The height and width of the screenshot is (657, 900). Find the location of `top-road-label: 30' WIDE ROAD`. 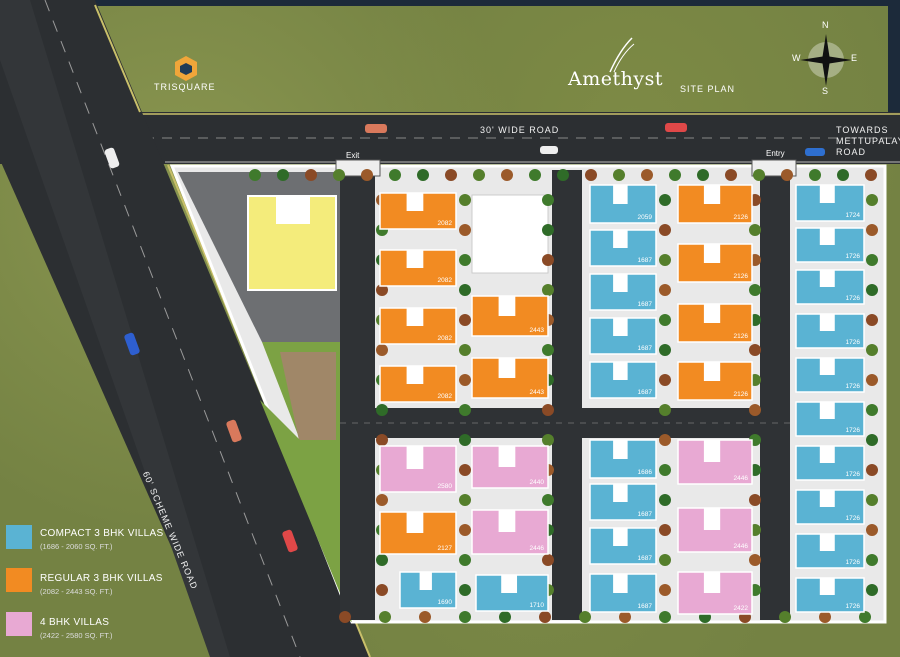

top-road-label: 30' WIDE ROAD is located at coordinates (520, 130).